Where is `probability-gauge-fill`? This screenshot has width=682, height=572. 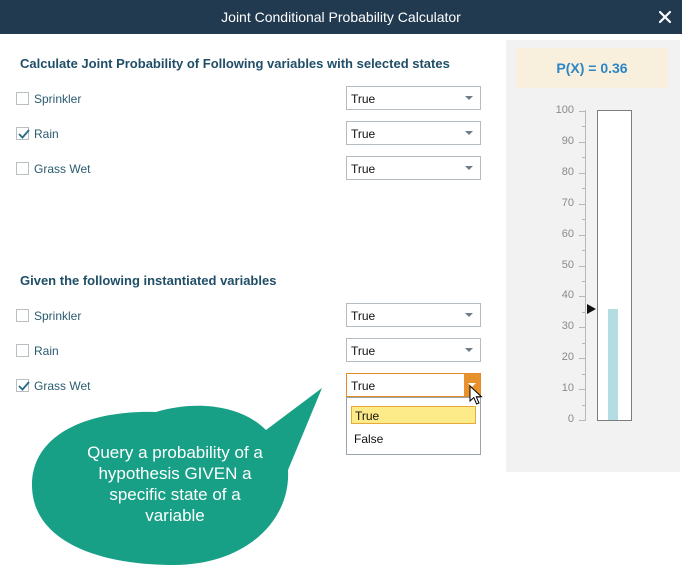 probability-gauge-fill is located at coordinates (613, 364).